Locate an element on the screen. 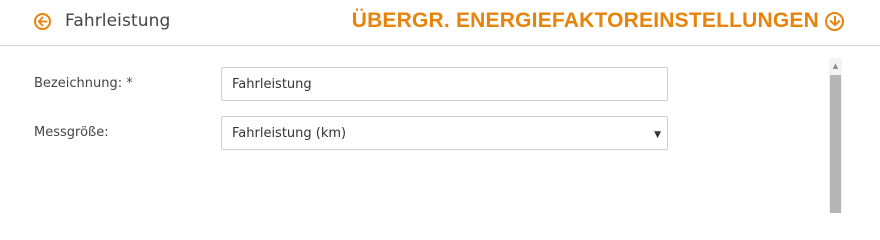  chevron-down-icon: ▼ is located at coordinates (657, 135).